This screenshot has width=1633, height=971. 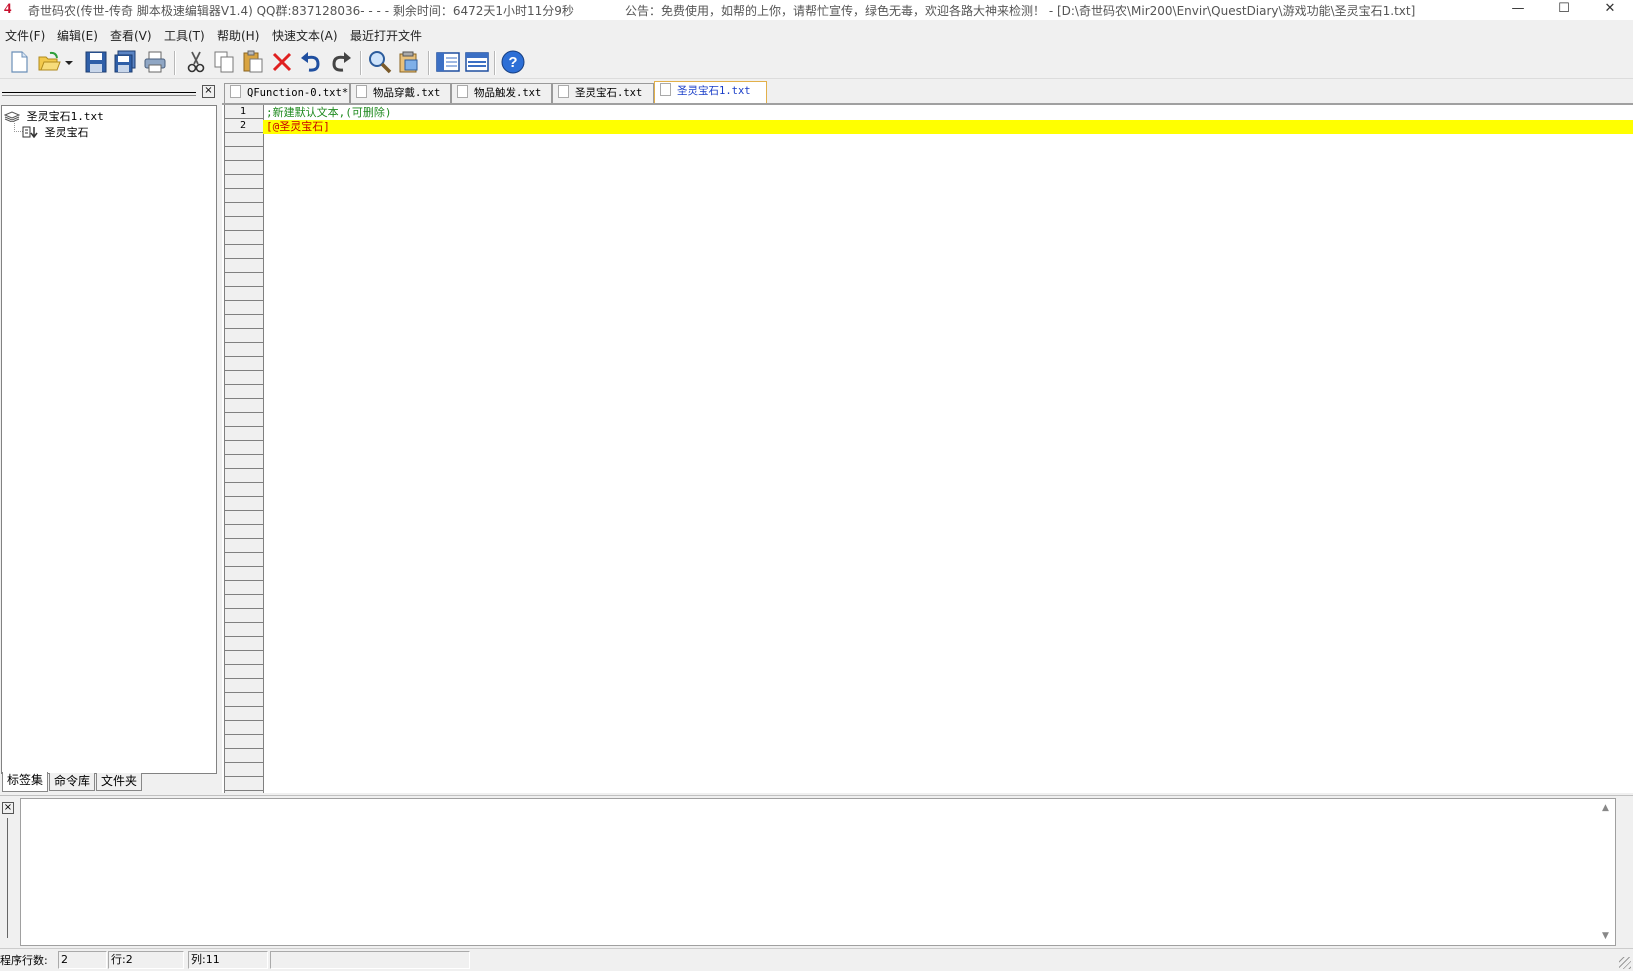 I want to click on left-panel: × 圣灵宝石1.txt 圣灵宝石 标签集 命令库 文件夹, so click(x=109, y=437).